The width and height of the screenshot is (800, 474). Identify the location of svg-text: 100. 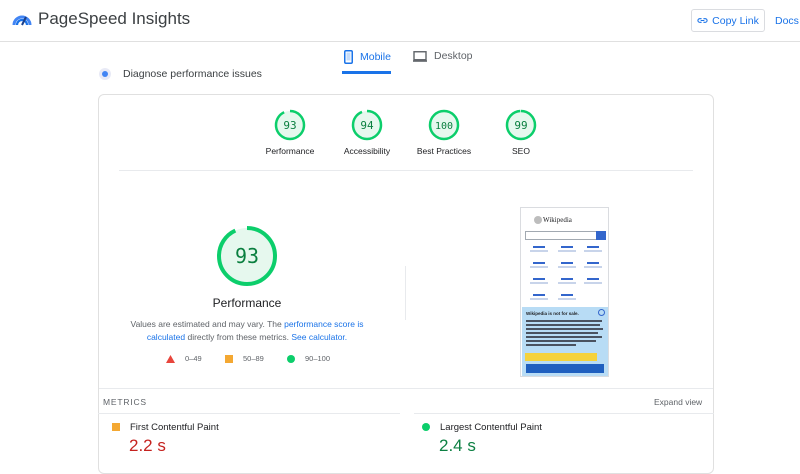
(444, 126).